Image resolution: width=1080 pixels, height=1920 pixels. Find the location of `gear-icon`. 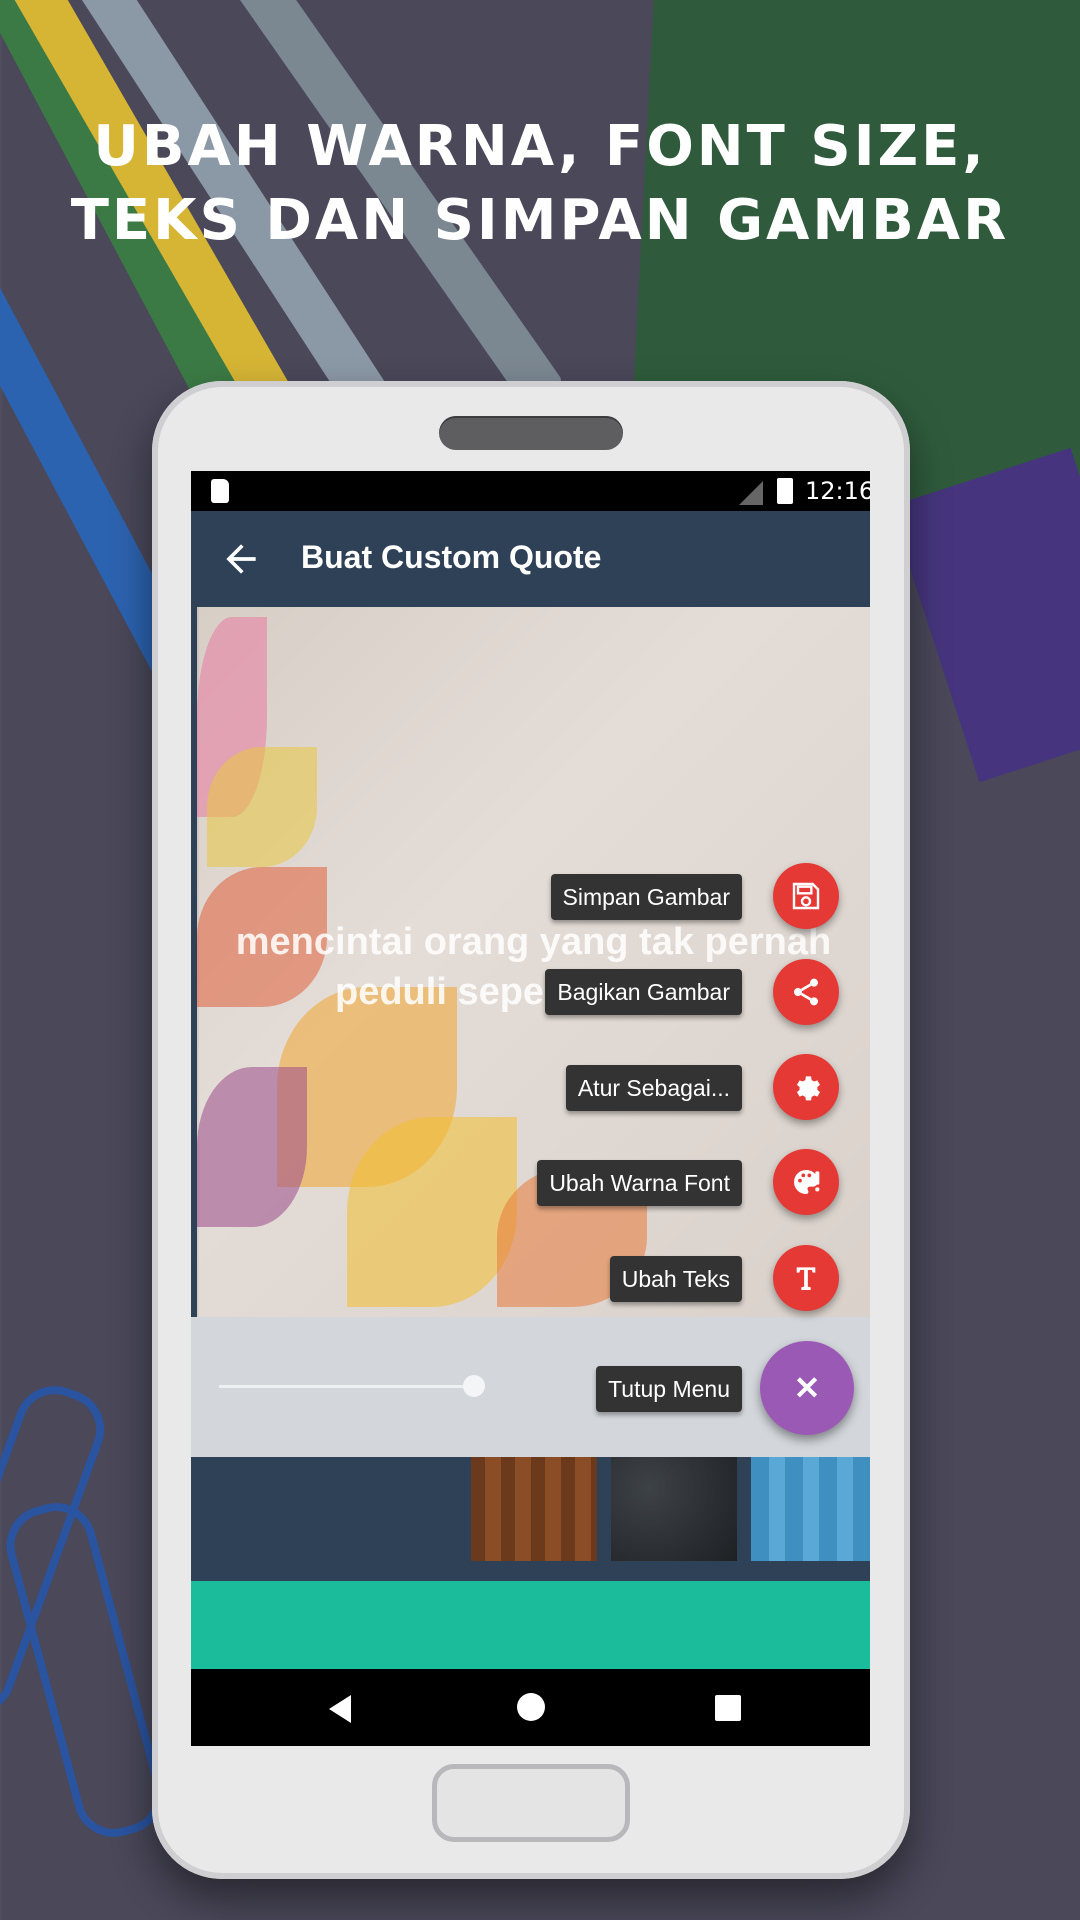

gear-icon is located at coordinates (808, 1088).